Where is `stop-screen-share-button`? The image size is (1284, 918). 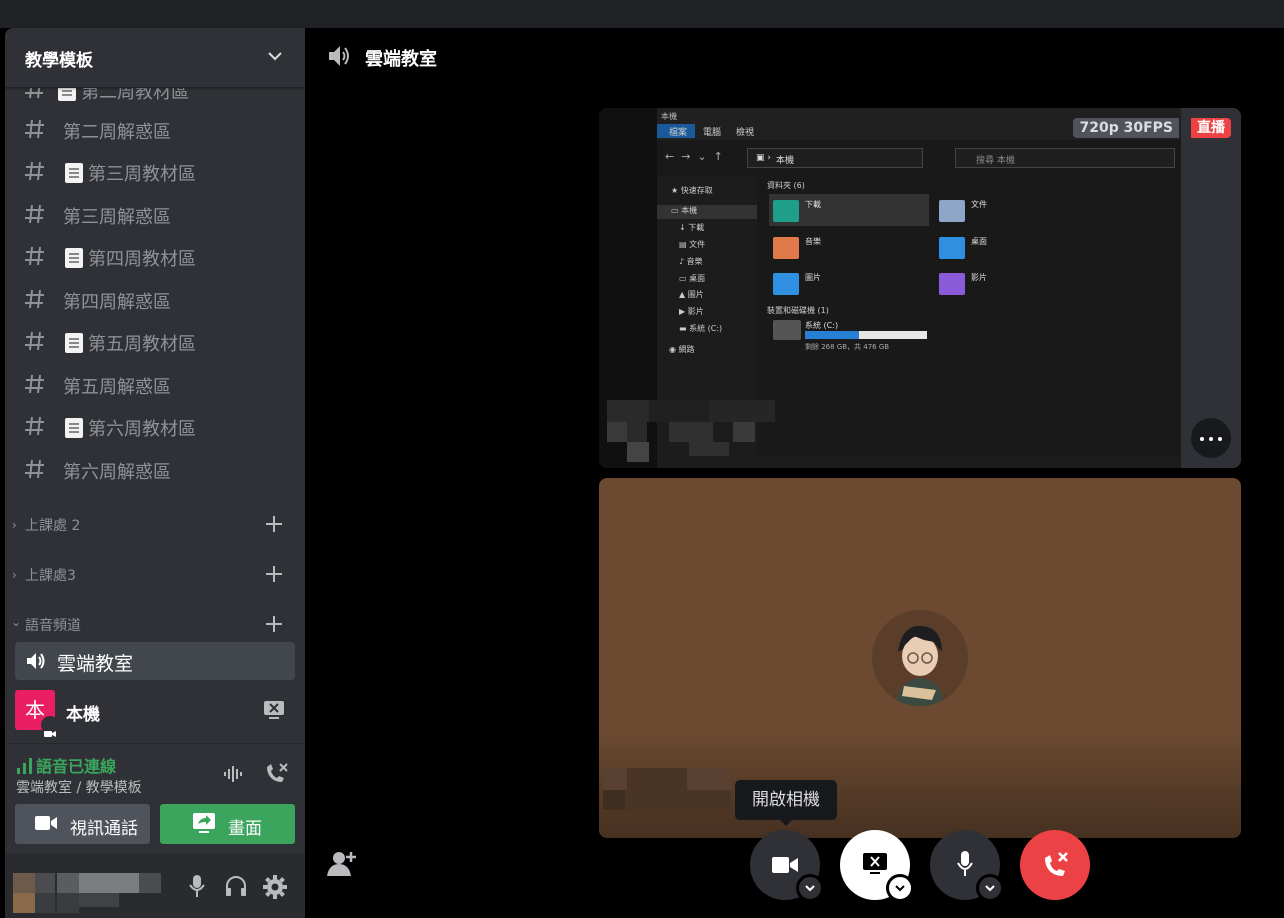
stop-screen-share-button is located at coordinates (877, 866).